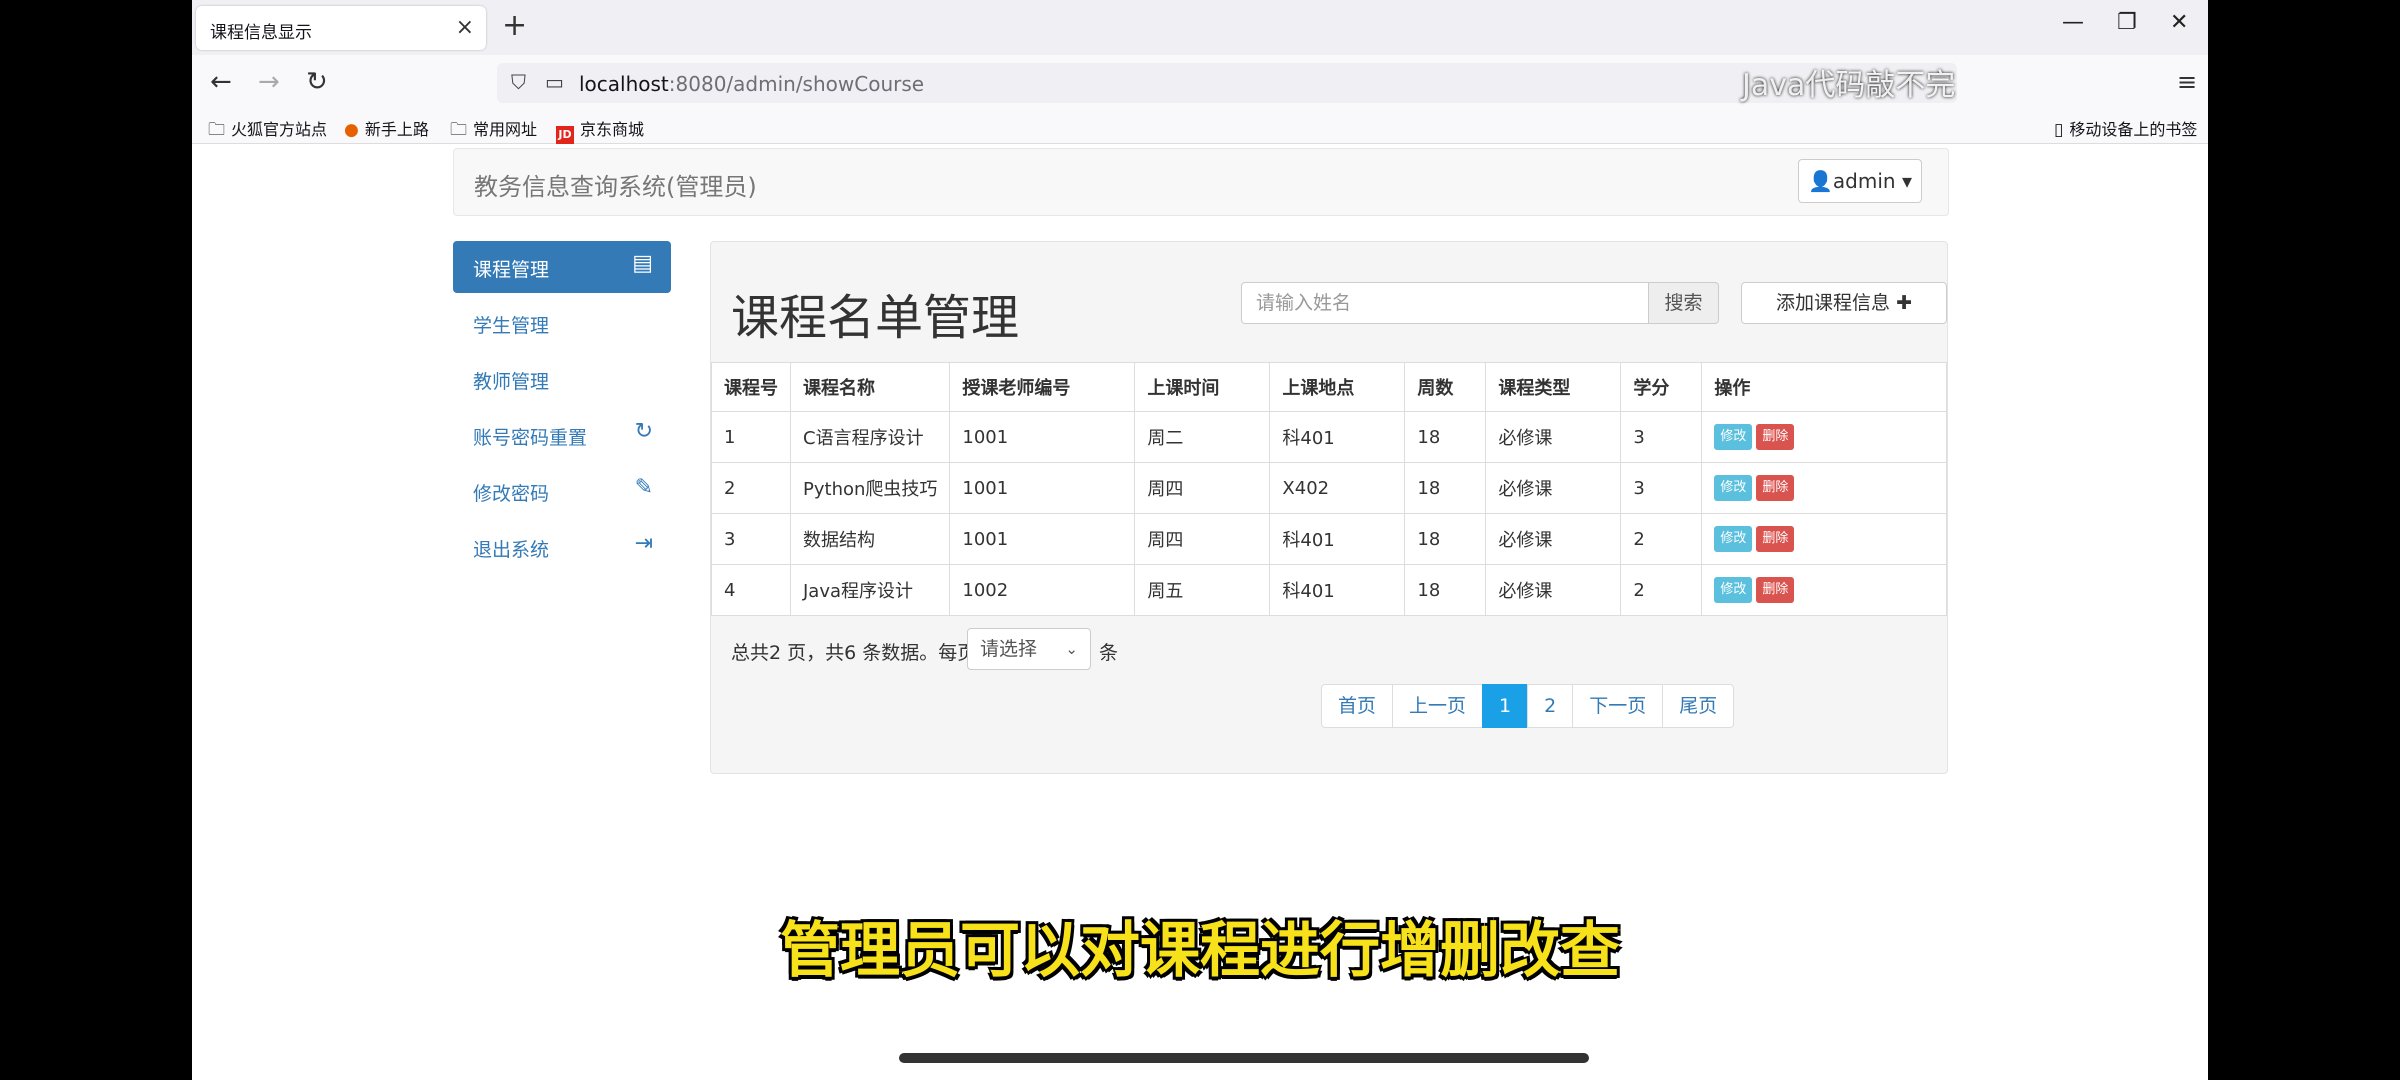  Describe the element at coordinates (854, 653) in the screenshot. I see `pagination-info: 总共2 页，共6 条数据。每页` at that location.